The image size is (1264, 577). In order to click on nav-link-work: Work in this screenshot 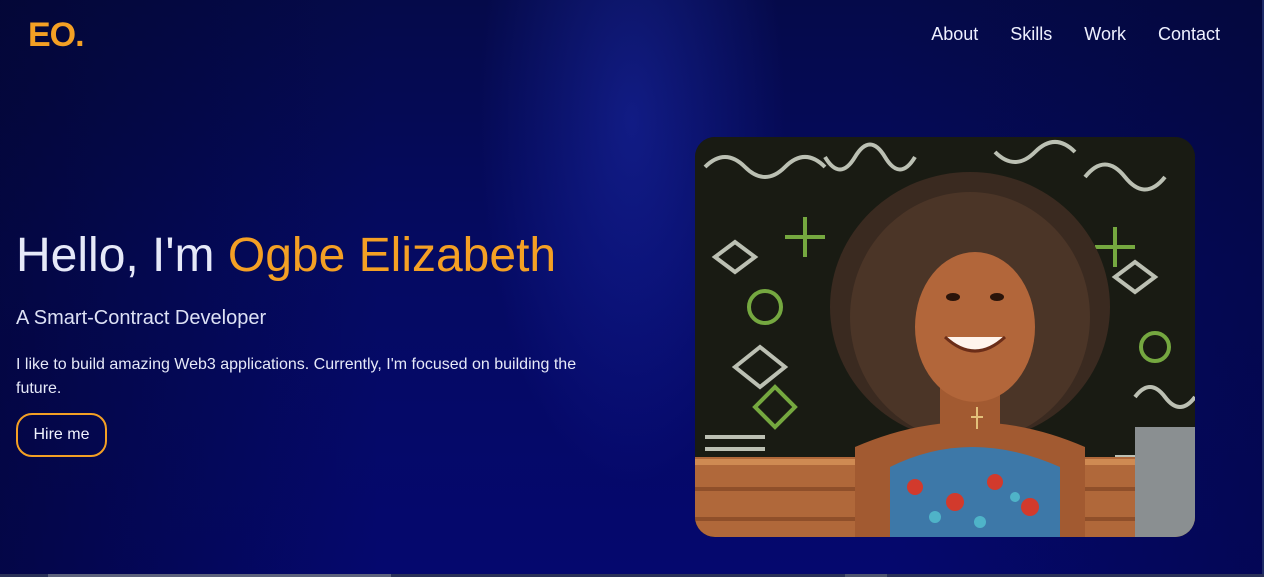, I will do `click(1105, 34)`.